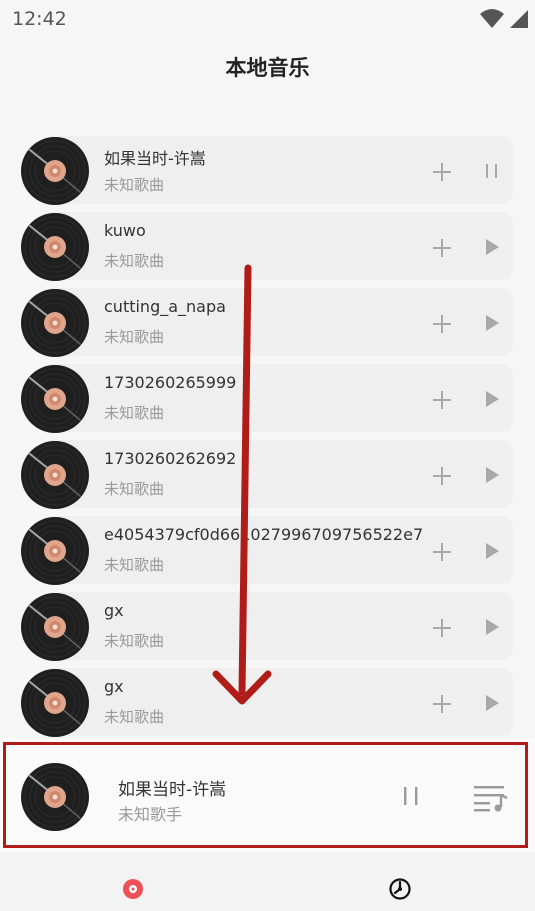 This screenshot has width=535, height=911. I want to click on now-playing-bar: 如果当时-许嵩 未知歌手, so click(267, 795).